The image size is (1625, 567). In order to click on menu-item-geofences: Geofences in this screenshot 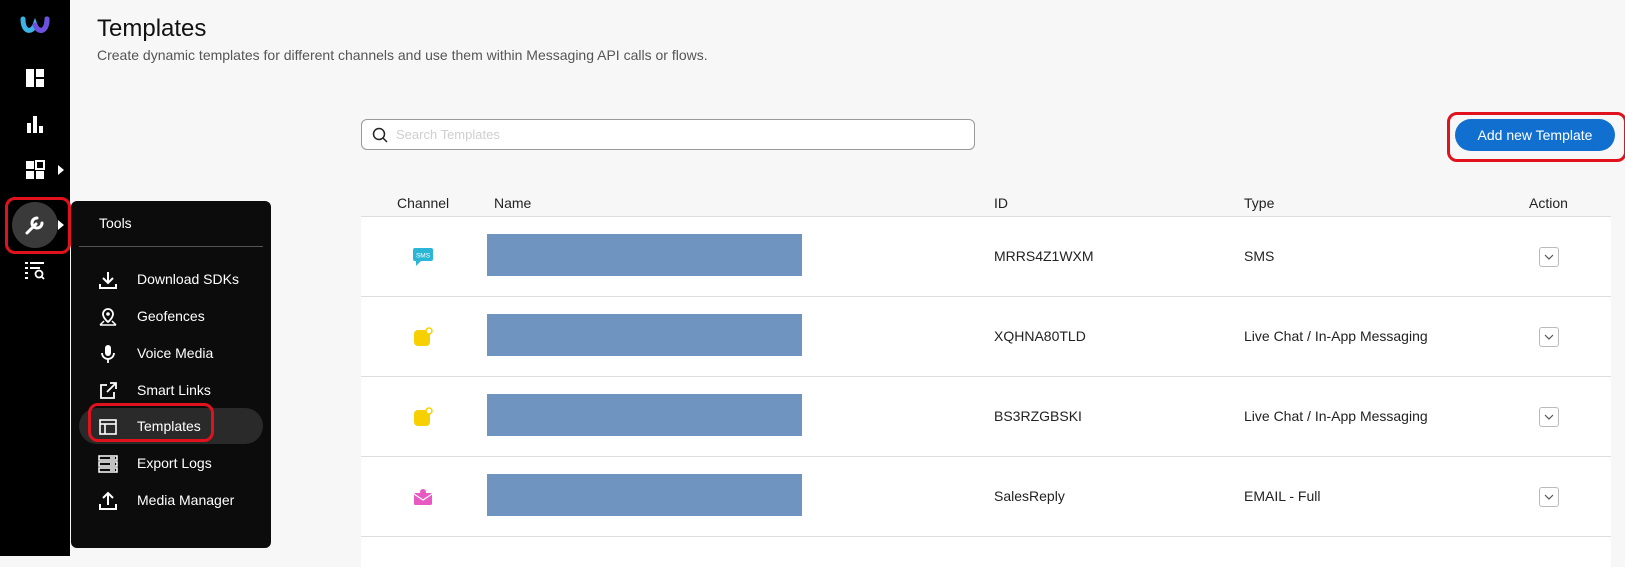, I will do `click(171, 316)`.